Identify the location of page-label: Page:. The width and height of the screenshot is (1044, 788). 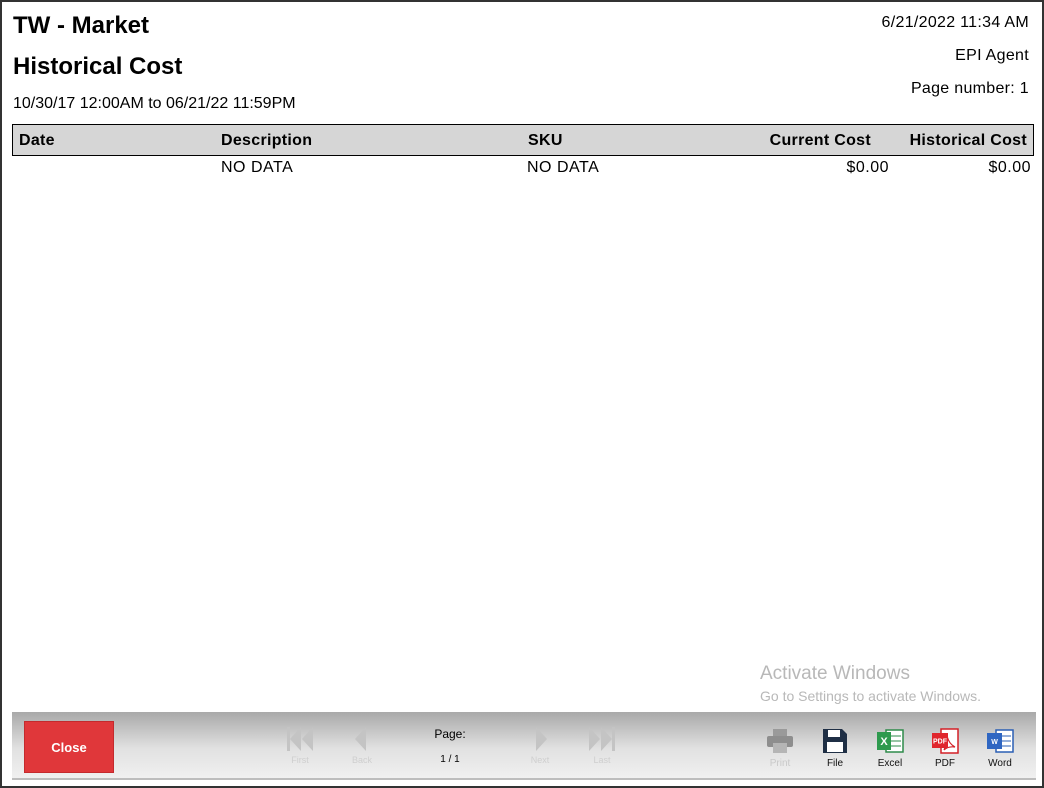
(450, 734).